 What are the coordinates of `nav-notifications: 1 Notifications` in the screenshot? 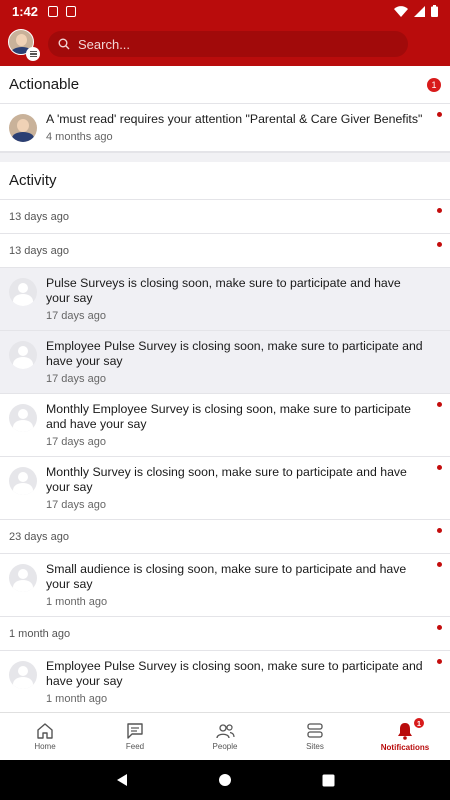 It's located at (405, 736).